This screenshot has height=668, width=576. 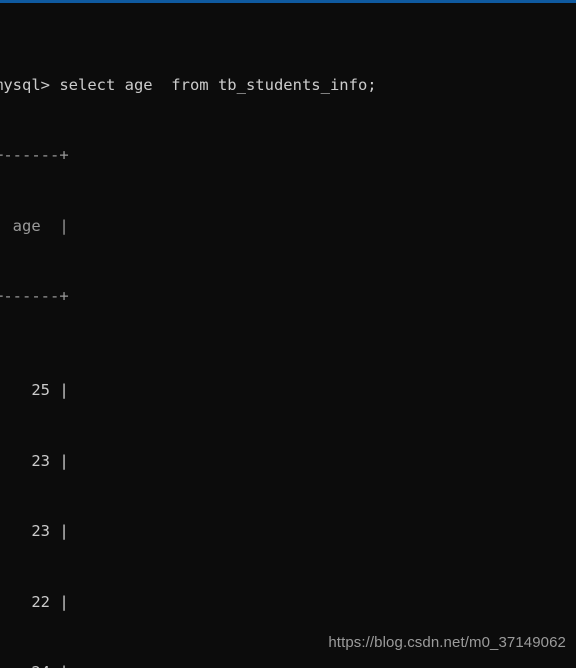 What do you see at coordinates (288, 664) in the screenshot?
I see `table-row: | 24 |` at bounding box center [288, 664].